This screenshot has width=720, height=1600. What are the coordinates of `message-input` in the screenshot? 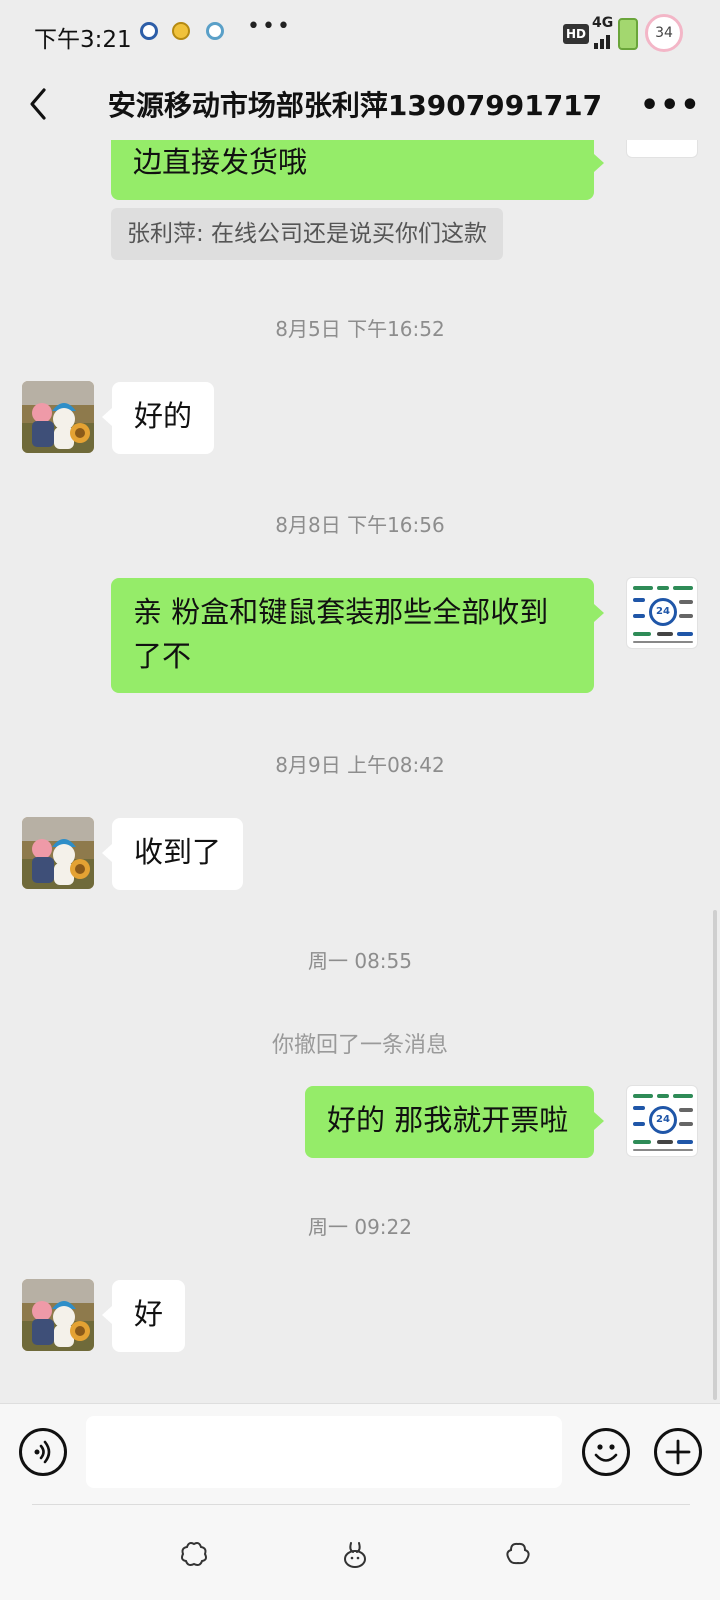 It's located at (324, 1452).